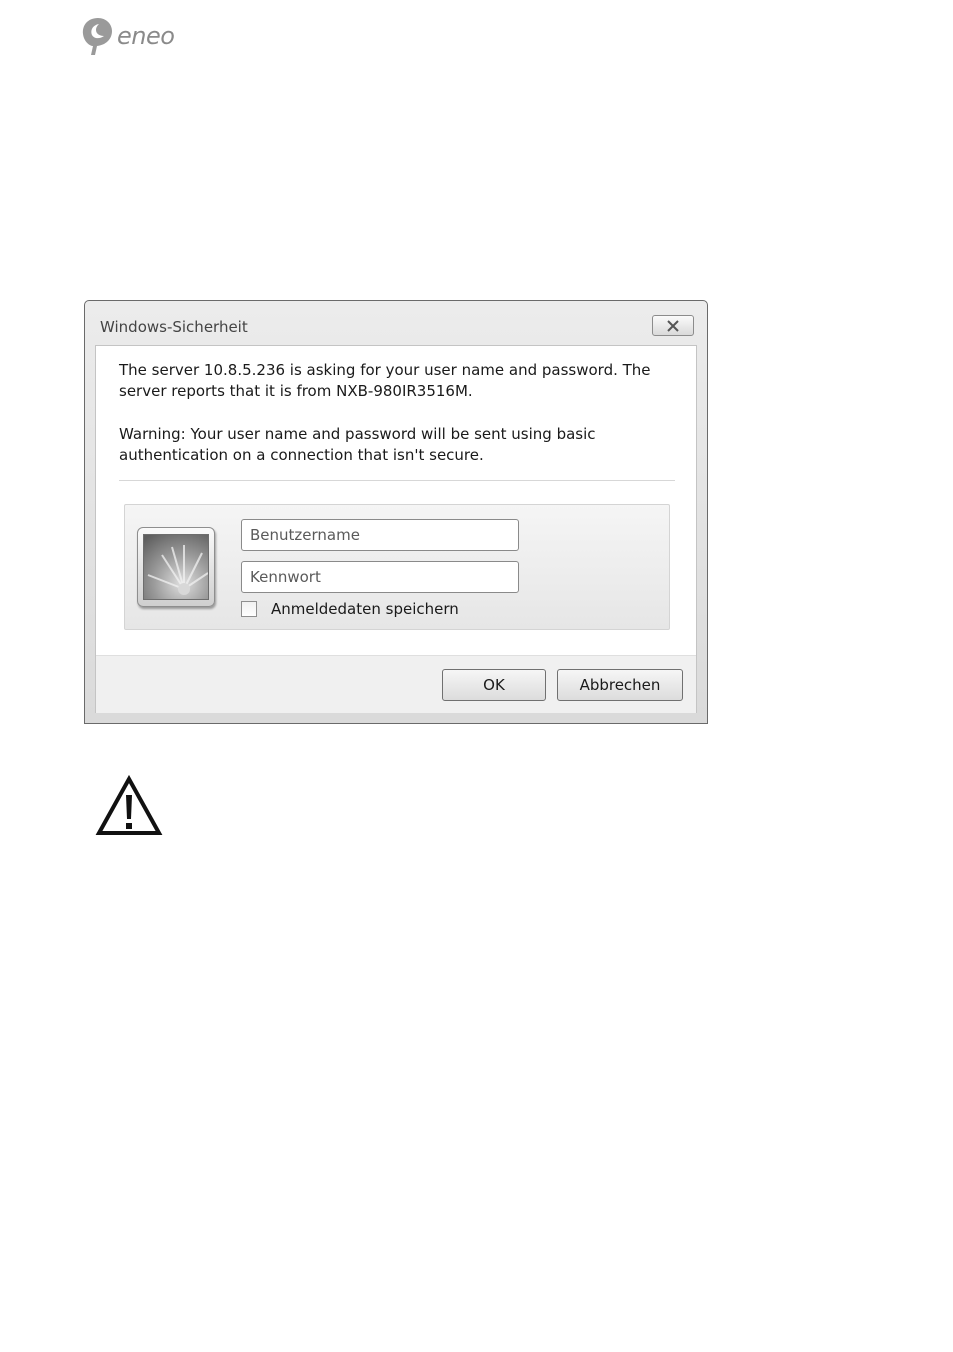 The image size is (953, 1352). Describe the element at coordinates (397, 480) in the screenshot. I see `separator` at that location.